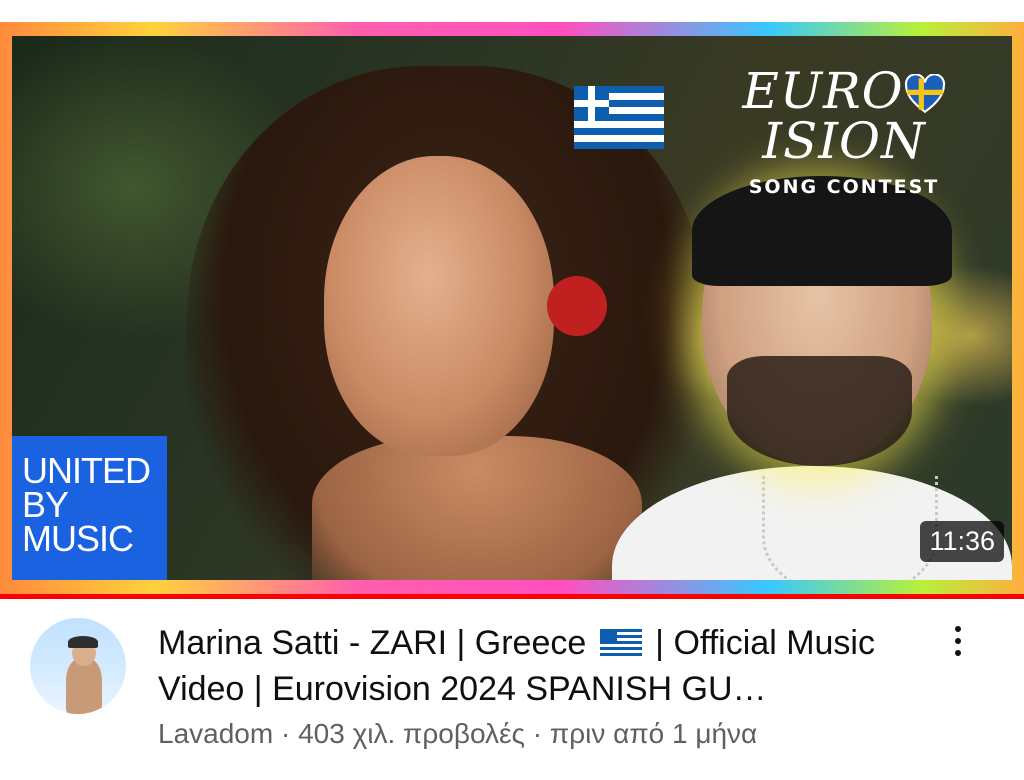 The height and width of the screenshot is (780, 1024). What do you see at coordinates (924, 94) in the screenshot?
I see `sweden-heart-icon` at bounding box center [924, 94].